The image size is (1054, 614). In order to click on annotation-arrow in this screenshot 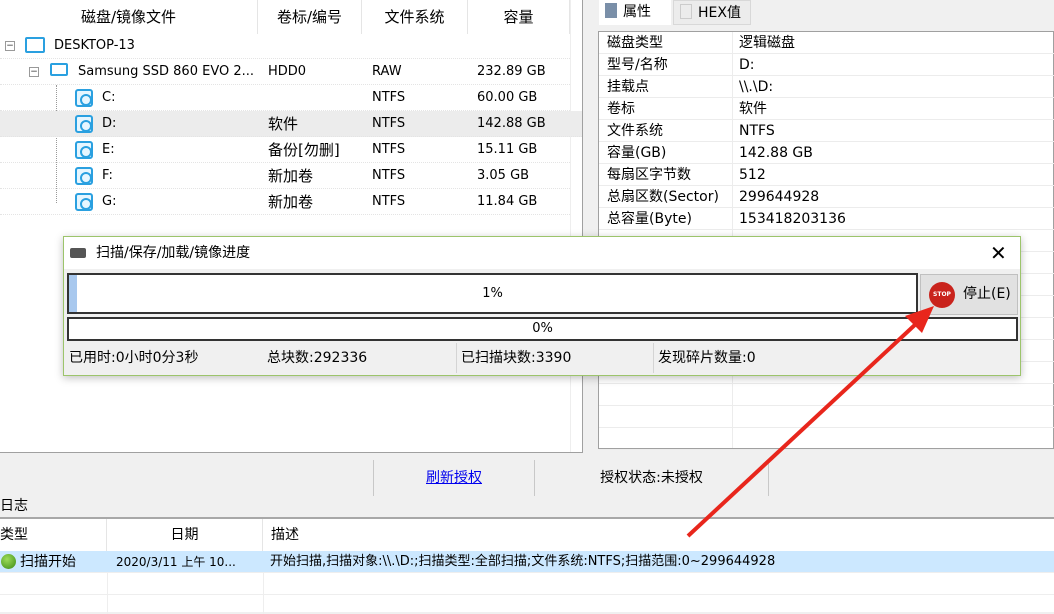, I will do `click(810, 422)`.